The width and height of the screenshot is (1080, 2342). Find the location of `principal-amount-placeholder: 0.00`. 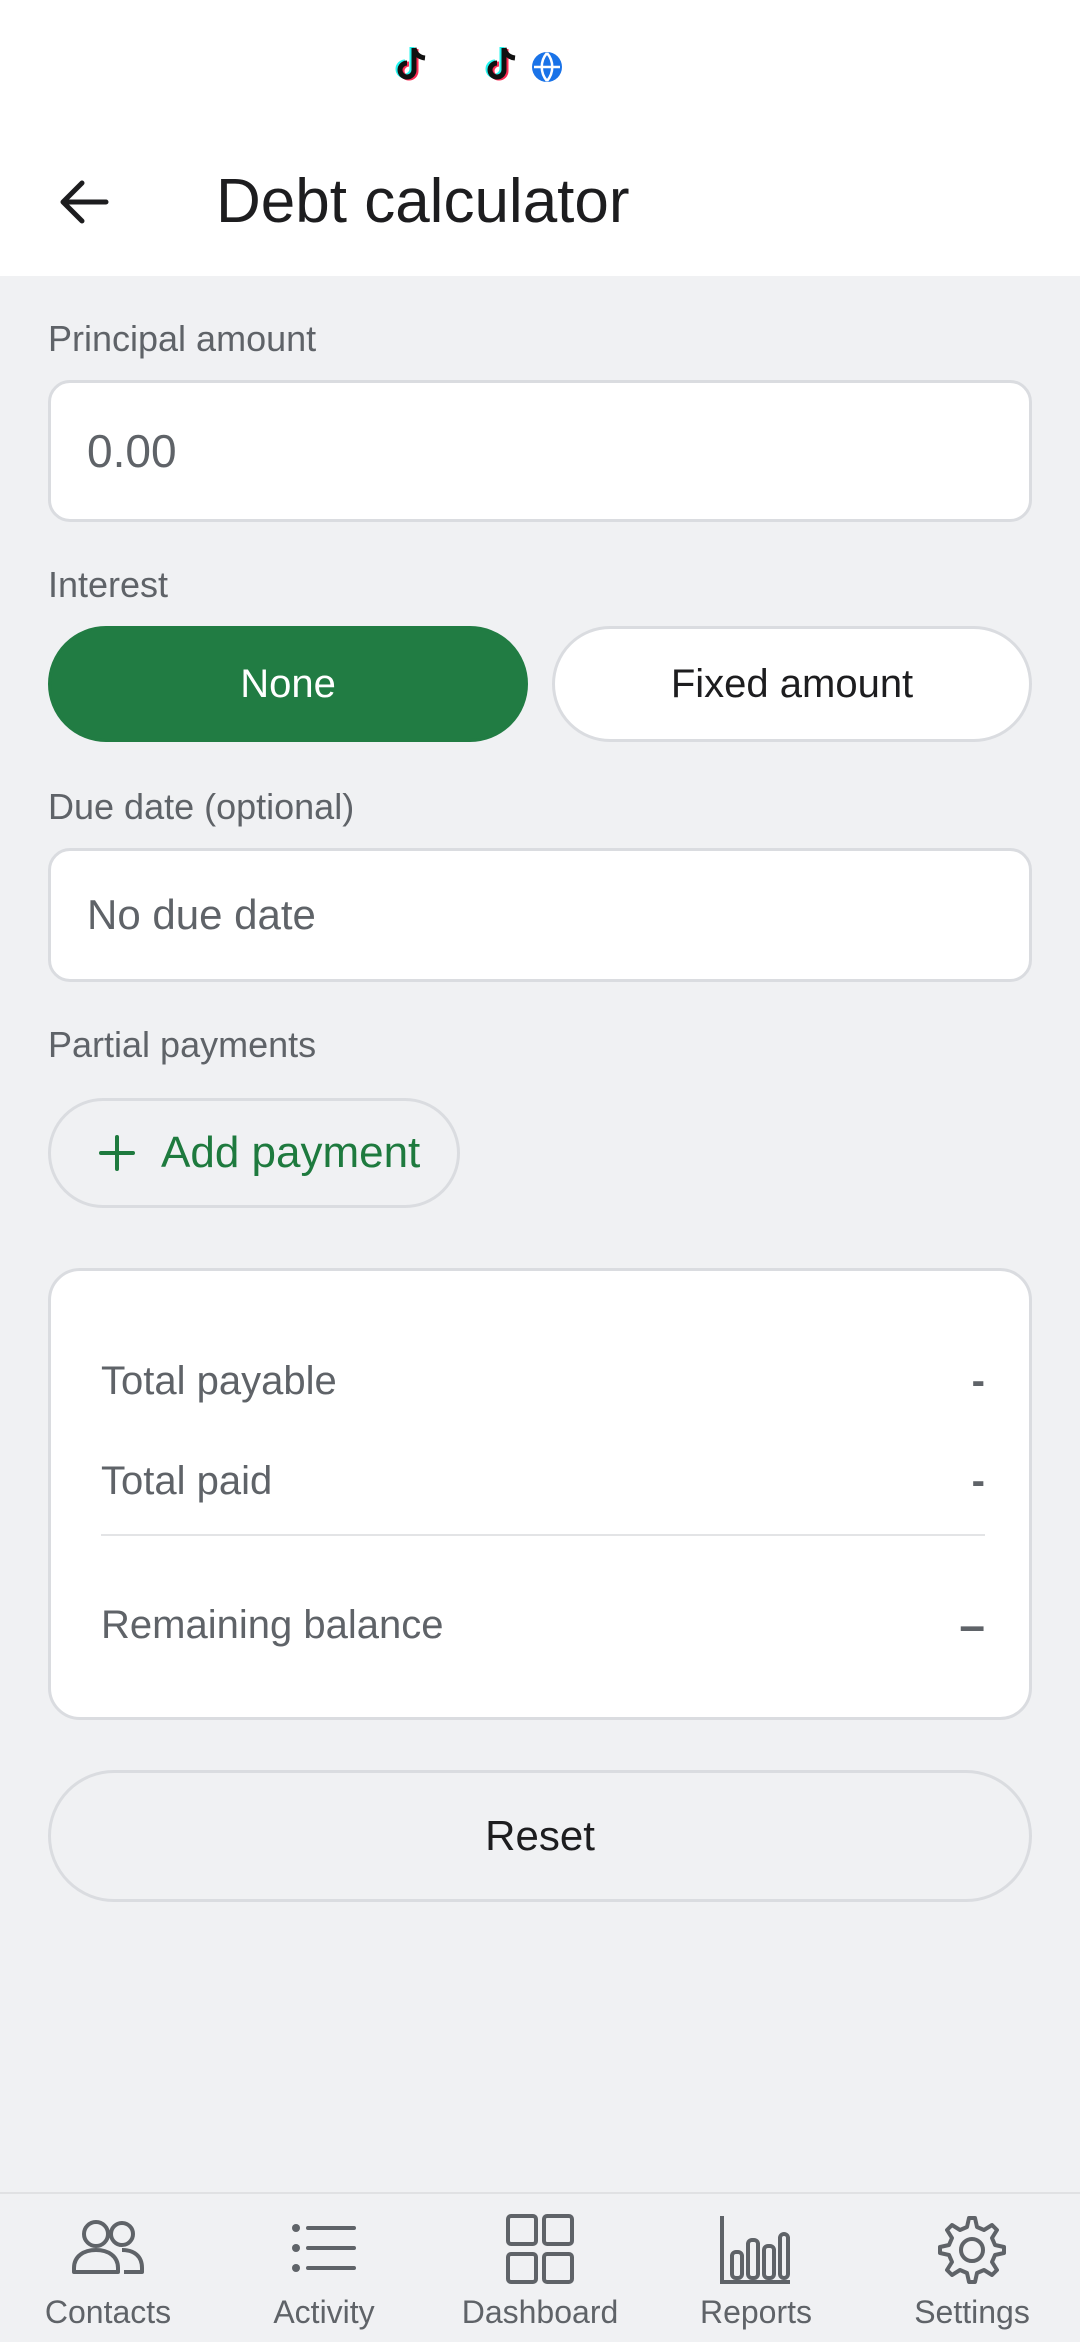

principal-amount-placeholder: 0.00 is located at coordinates (132, 451).